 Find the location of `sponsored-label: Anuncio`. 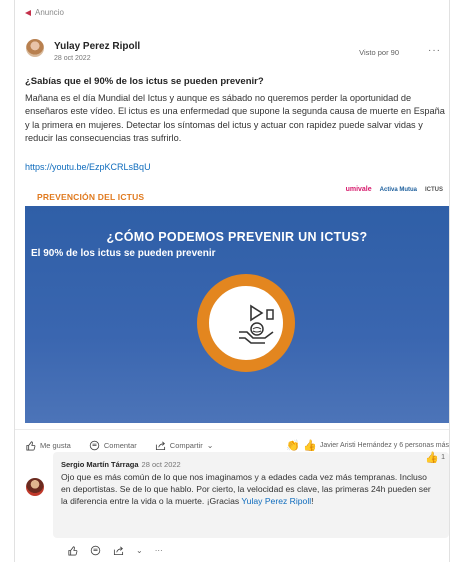

sponsored-label: Anuncio is located at coordinates (44, 12).